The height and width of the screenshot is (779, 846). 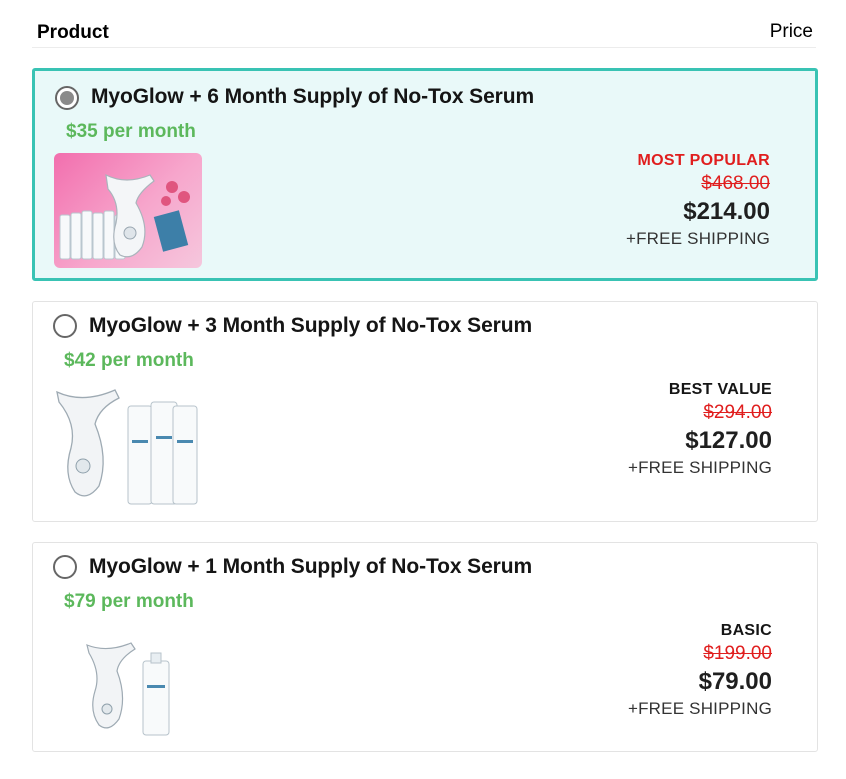 What do you see at coordinates (735, 183) in the screenshot?
I see `original-price: $468.00` at bounding box center [735, 183].